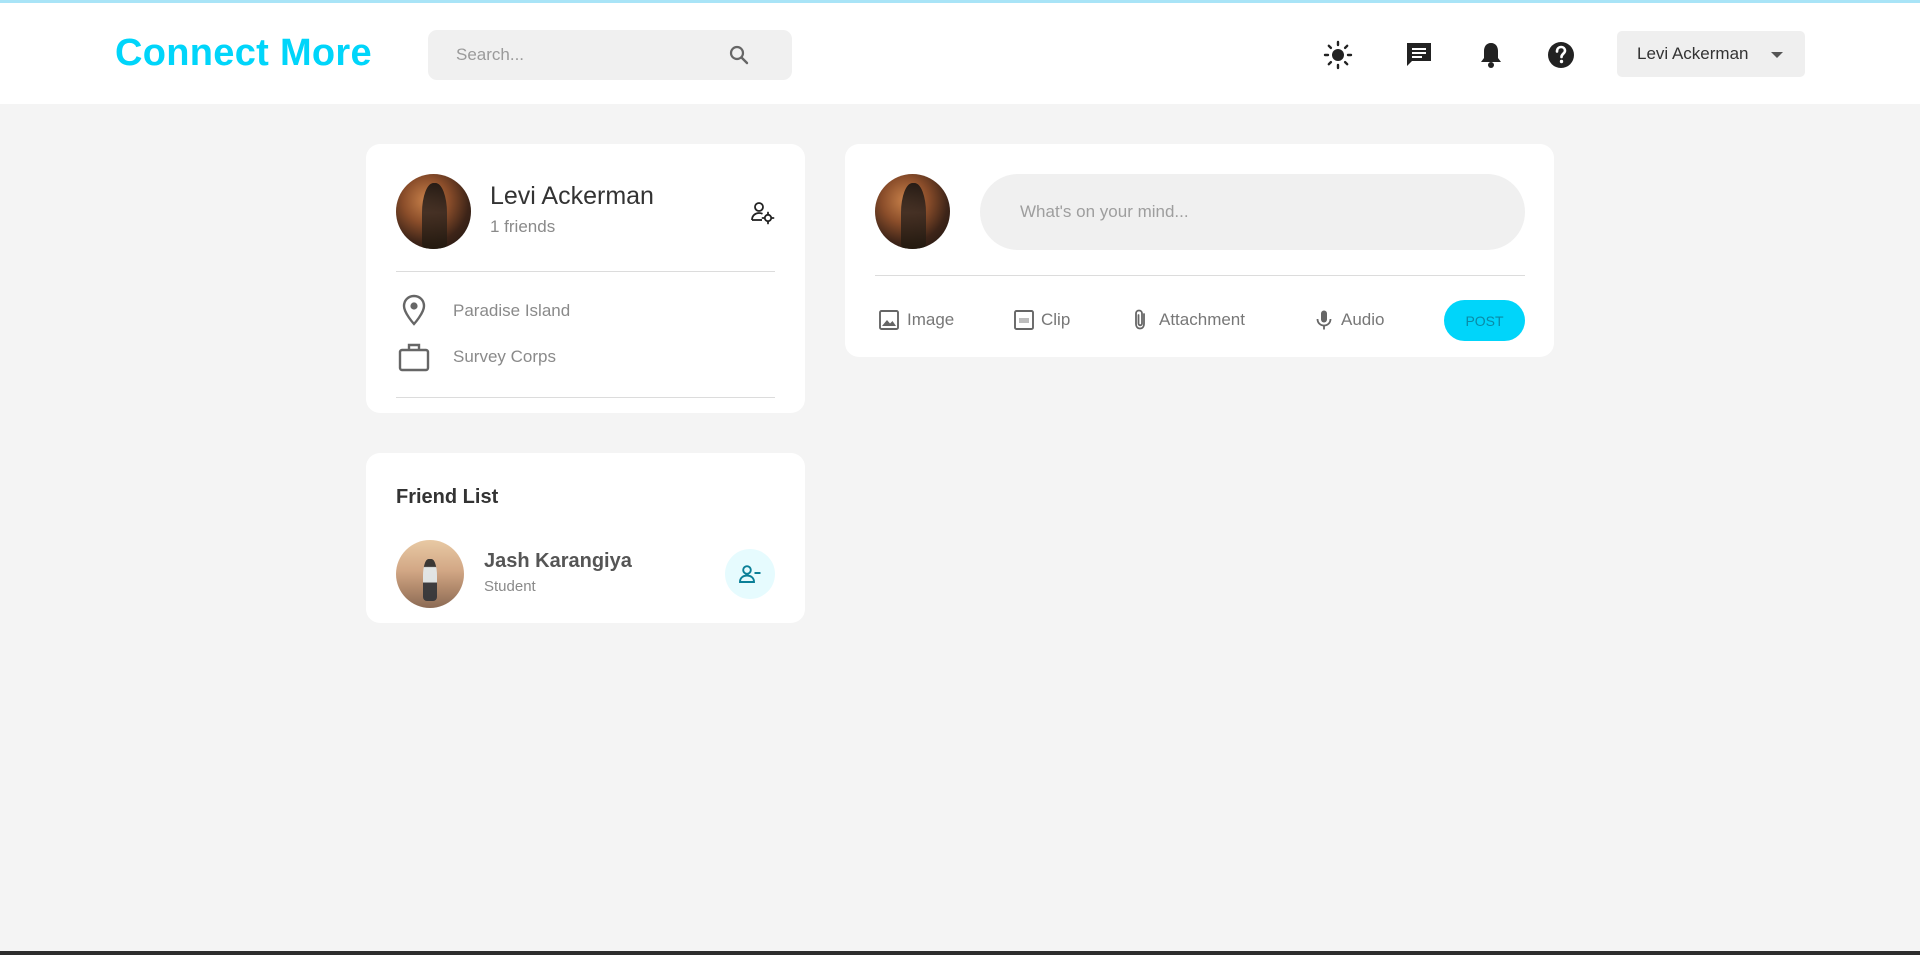  What do you see at coordinates (1338, 55) in the screenshot?
I see `light-mode-icon` at bounding box center [1338, 55].